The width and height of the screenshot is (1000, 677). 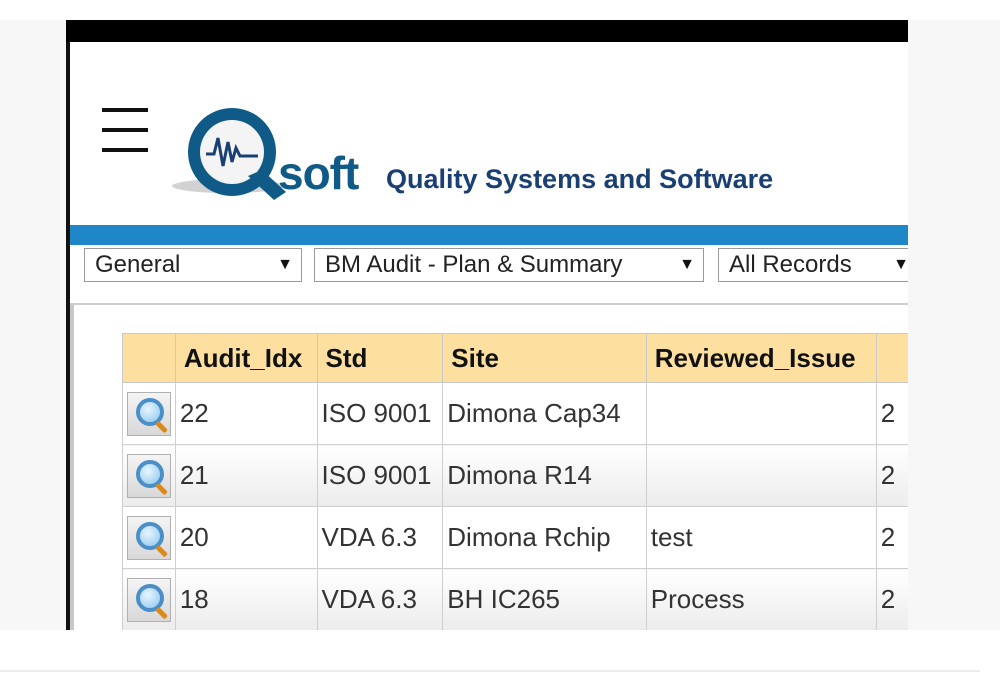 I want to click on column-header-audit-idx: Audit_Idx, so click(x=246, y=358).